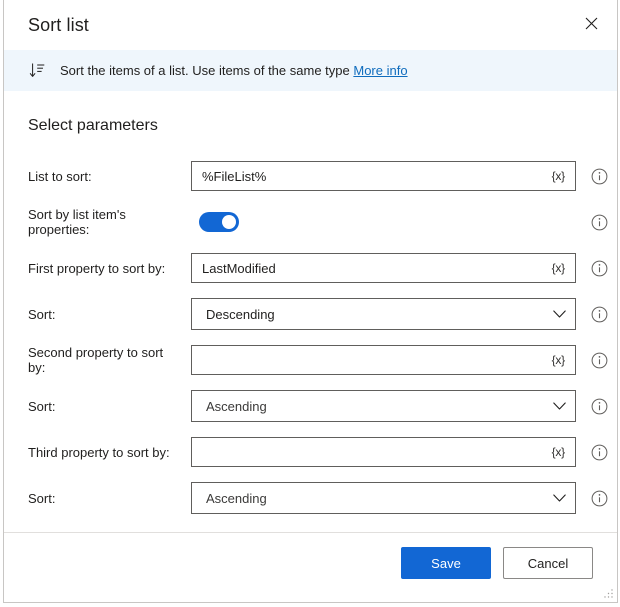  What do you see at coordinates (93, 125) in the screenshot?
I see `page-title: Select parameters` at bounding box center [93, 125].